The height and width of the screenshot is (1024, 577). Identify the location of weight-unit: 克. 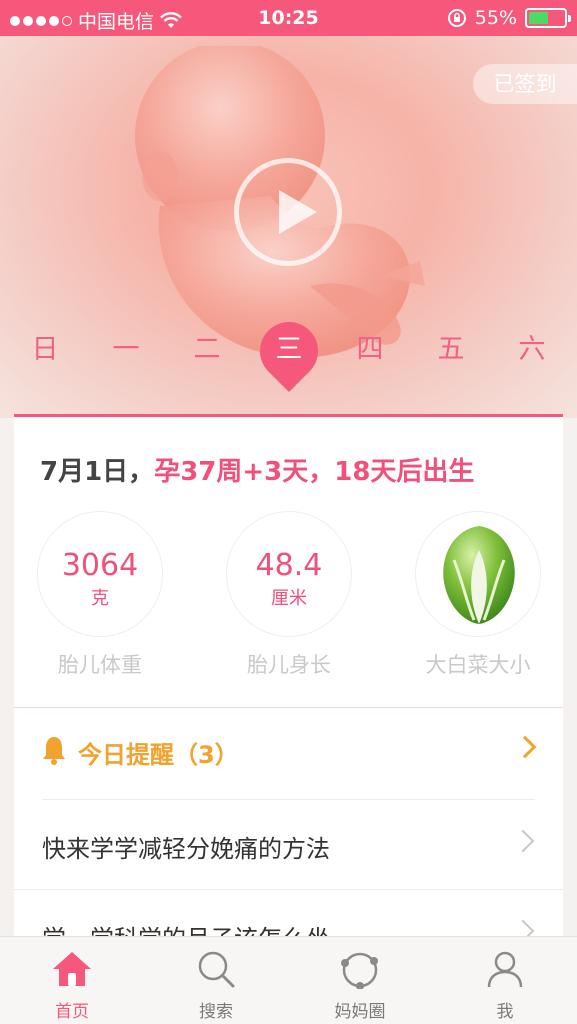
(100, 598).